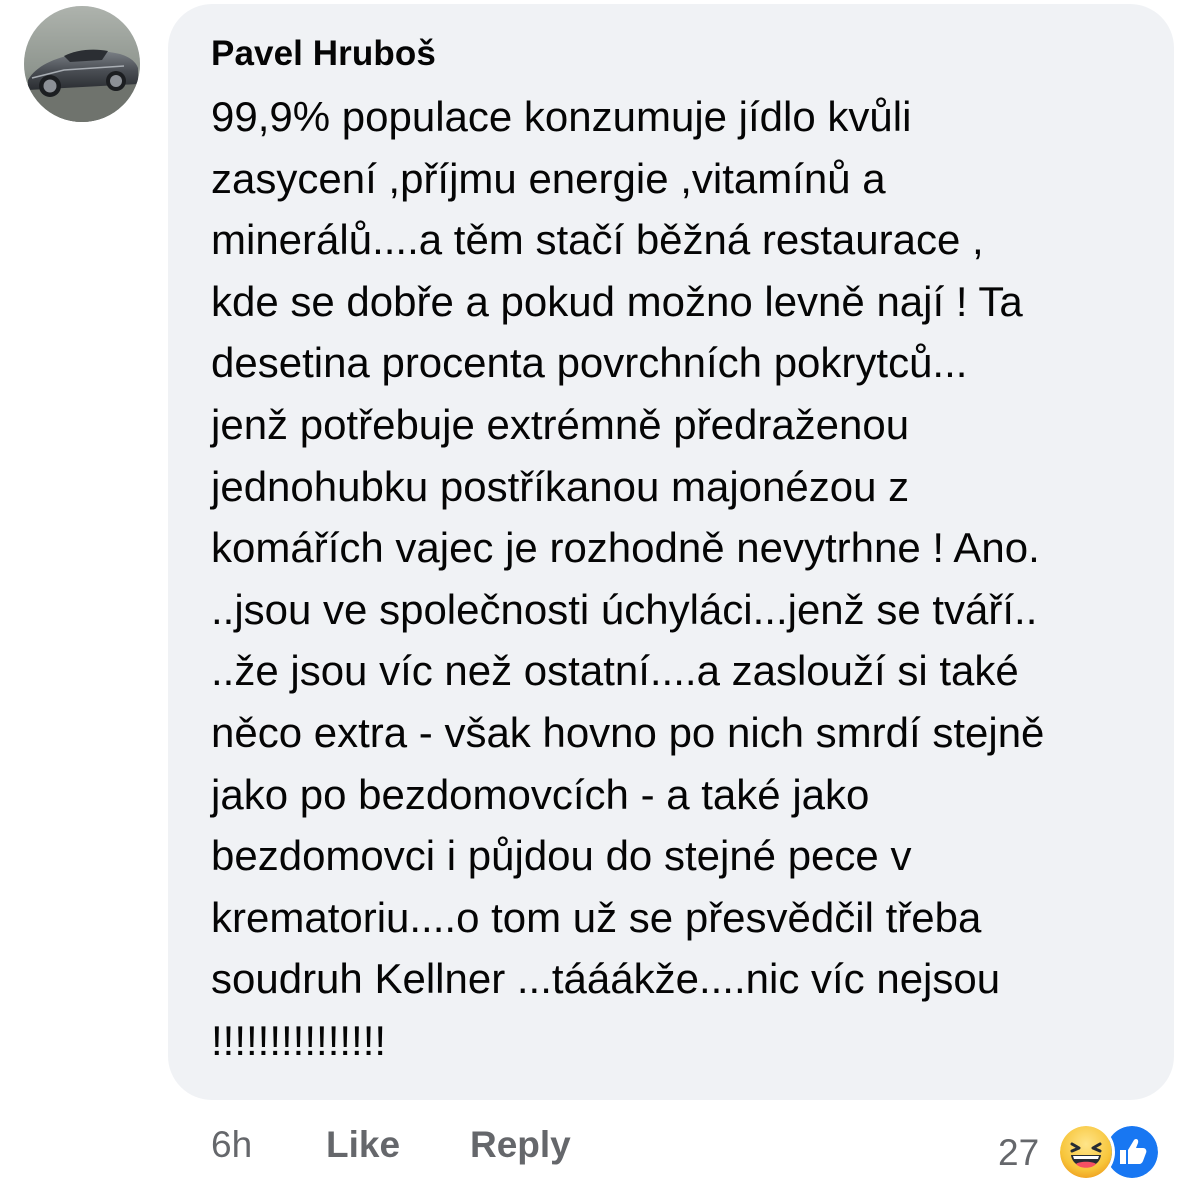 Image resolution: width=1200 pixels, height=1194 pixels. I want to click on comment-author-name: Pavel Hruboš, so click(323, 54).